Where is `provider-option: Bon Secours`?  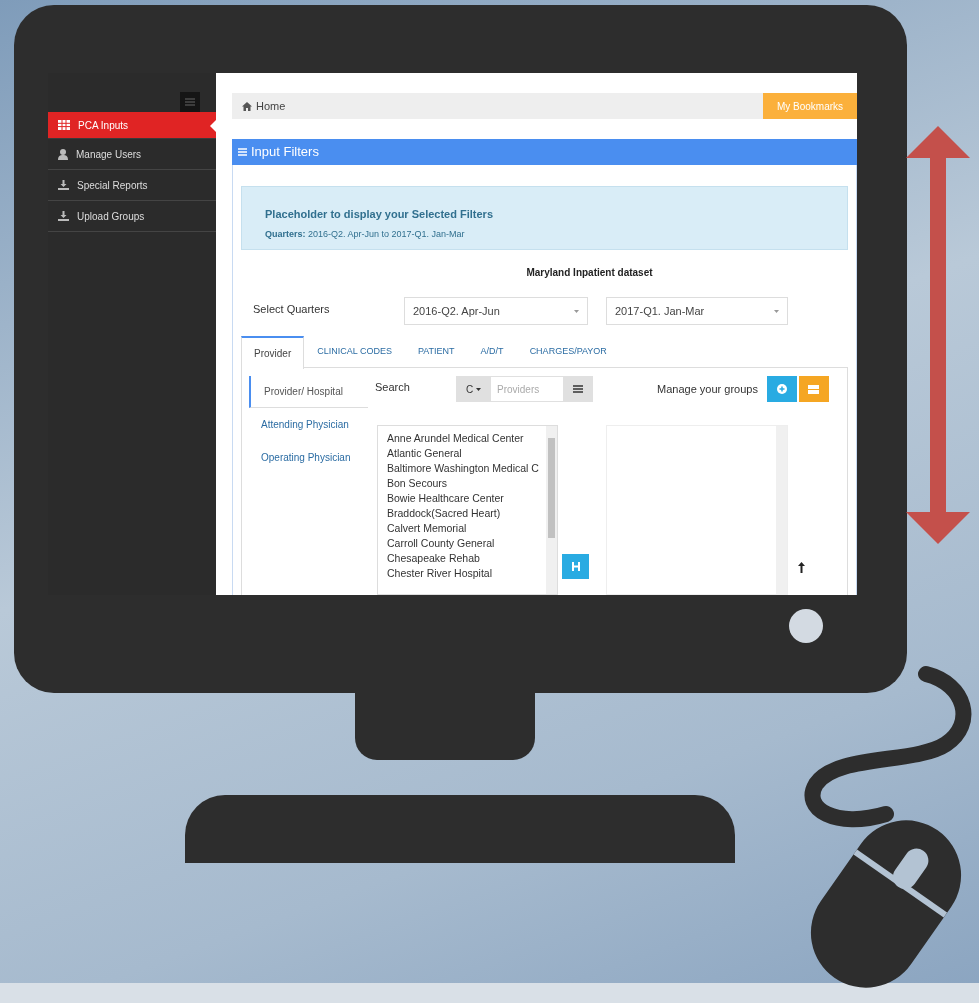
provider-option: Bon Secours is located at coordinates (466, 483).